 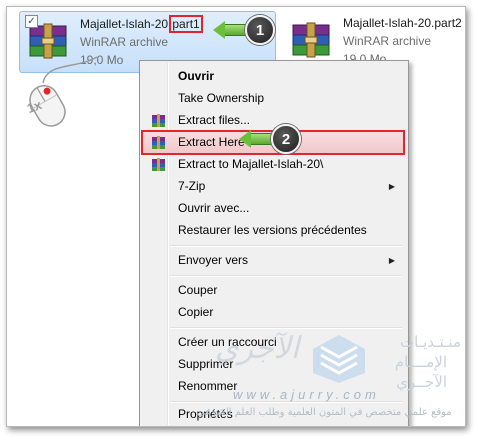 I want to click on menu-item-couper: Couper, so click(x=273, y=290).